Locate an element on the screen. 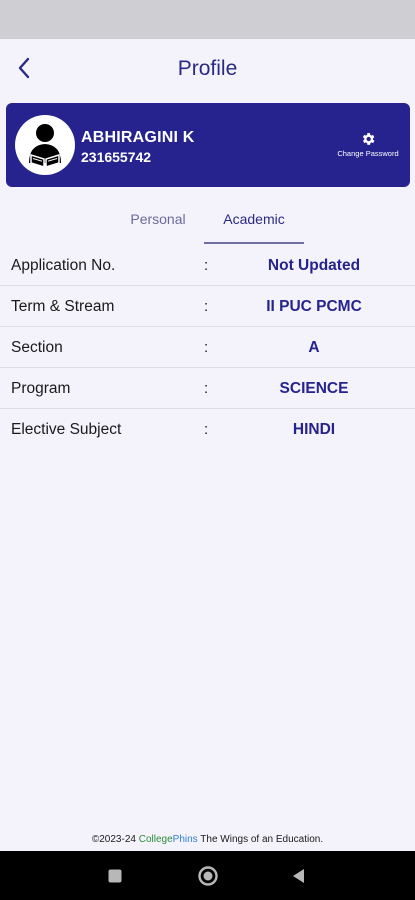  back-nav-button is located at coordinates (299, 876).